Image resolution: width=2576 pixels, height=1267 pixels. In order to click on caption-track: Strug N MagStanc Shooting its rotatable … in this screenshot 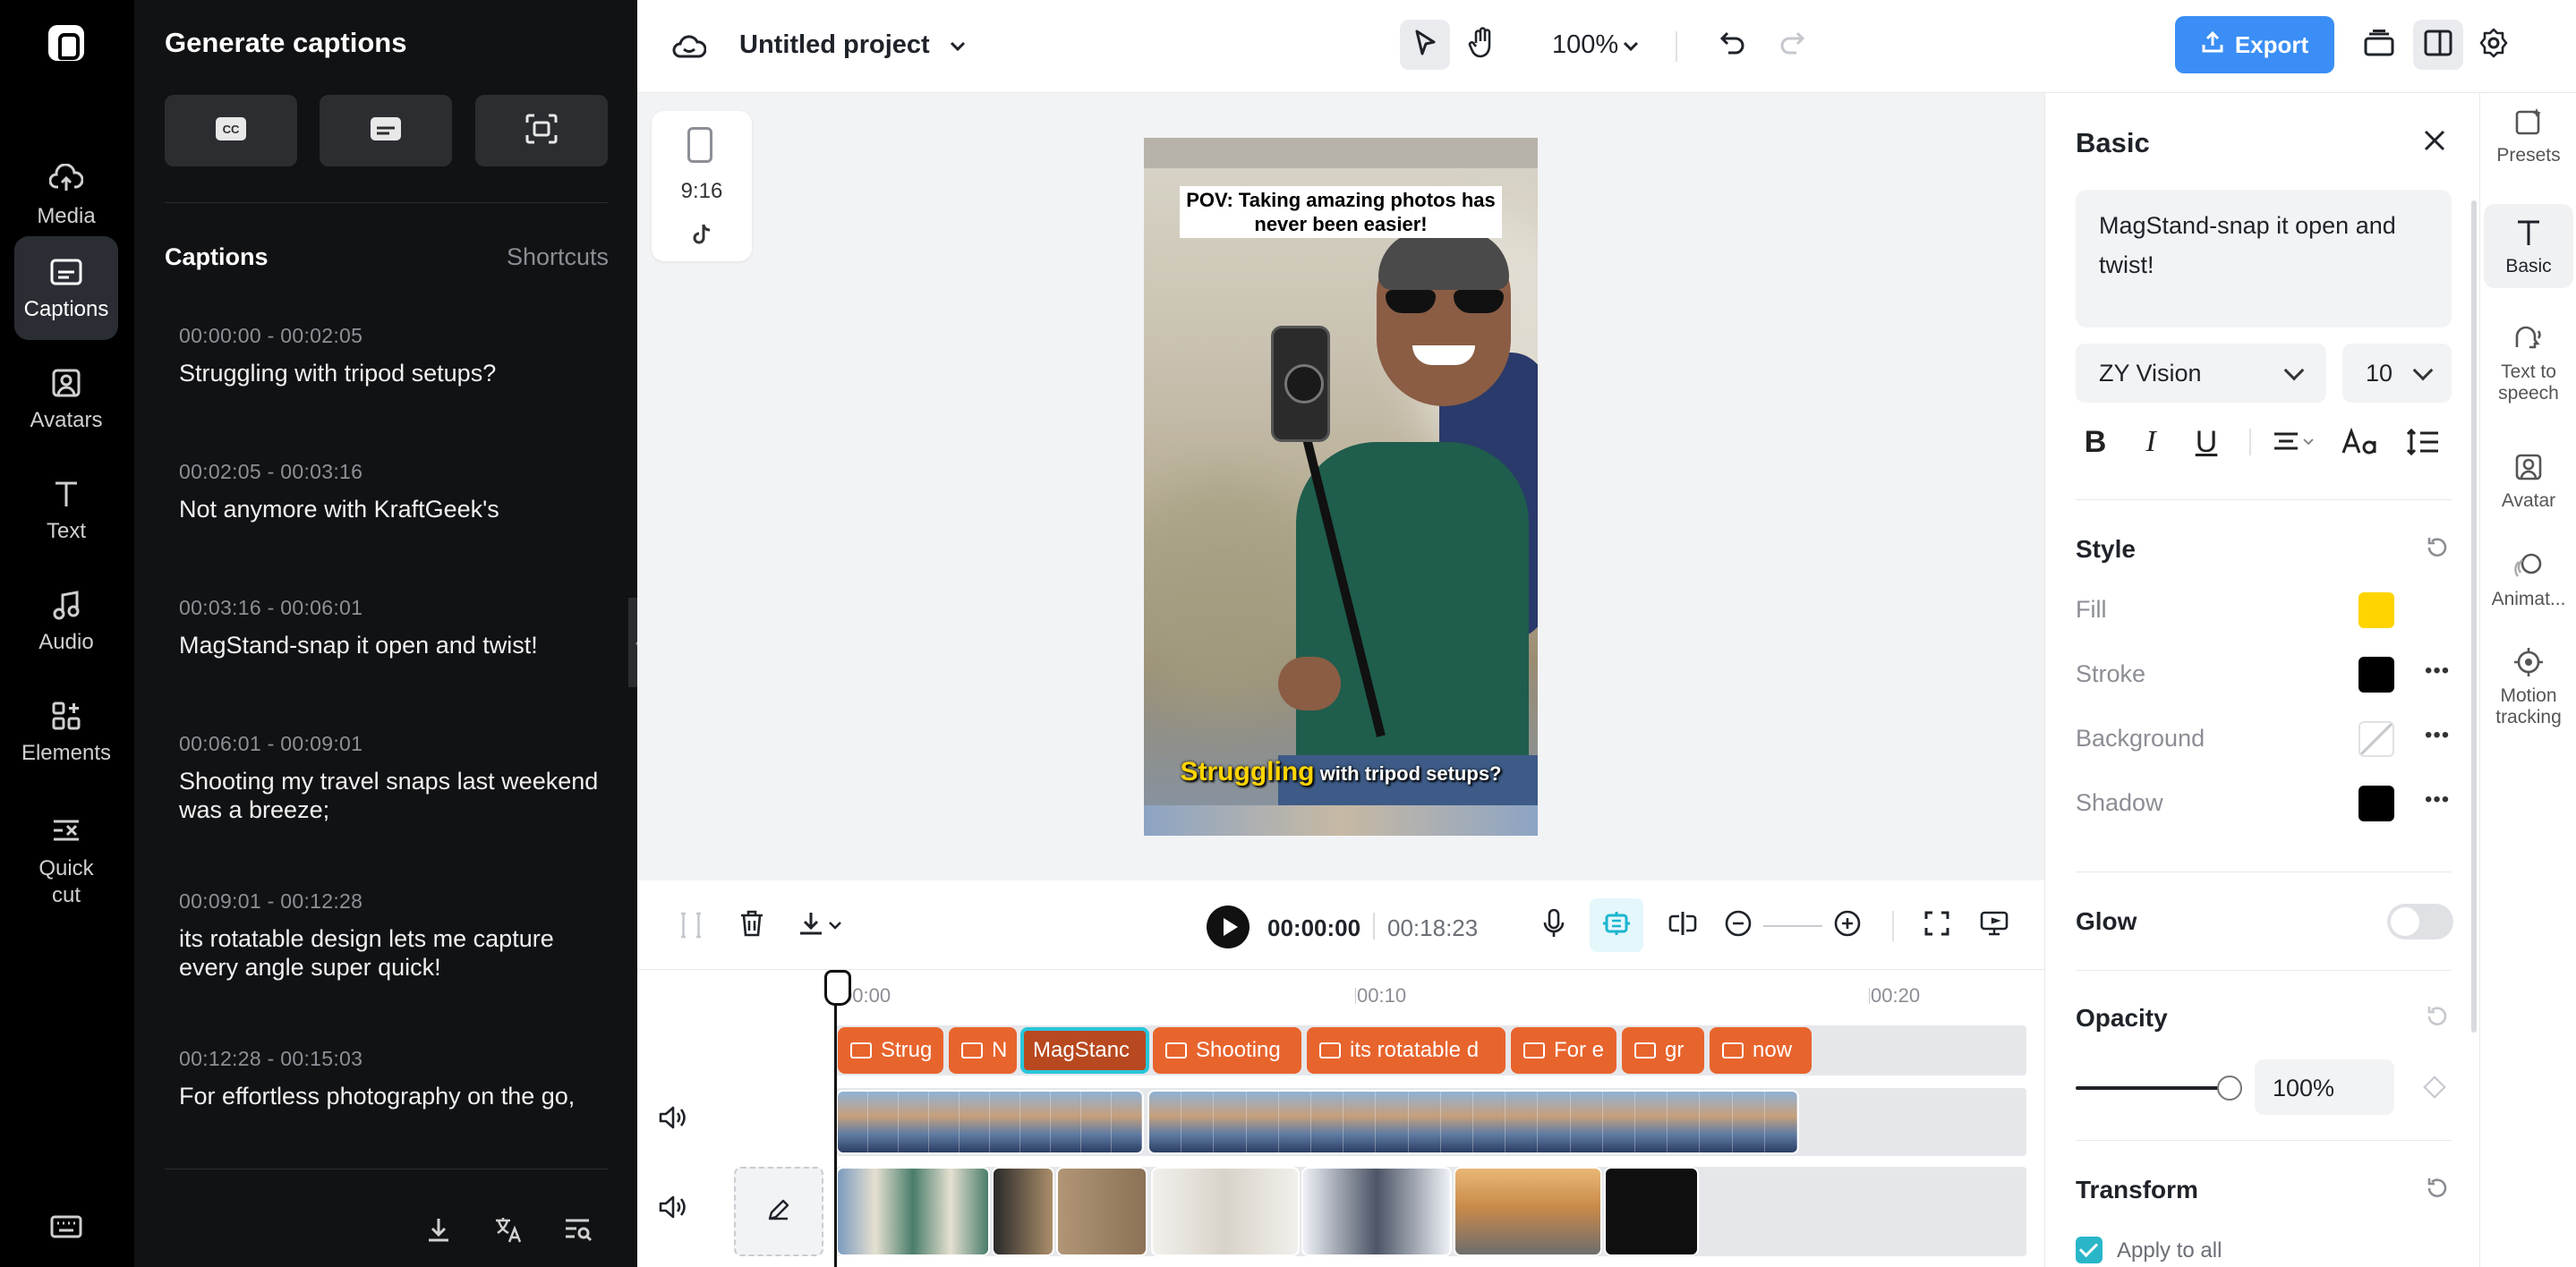, I will do `click(1431, 1051)`.